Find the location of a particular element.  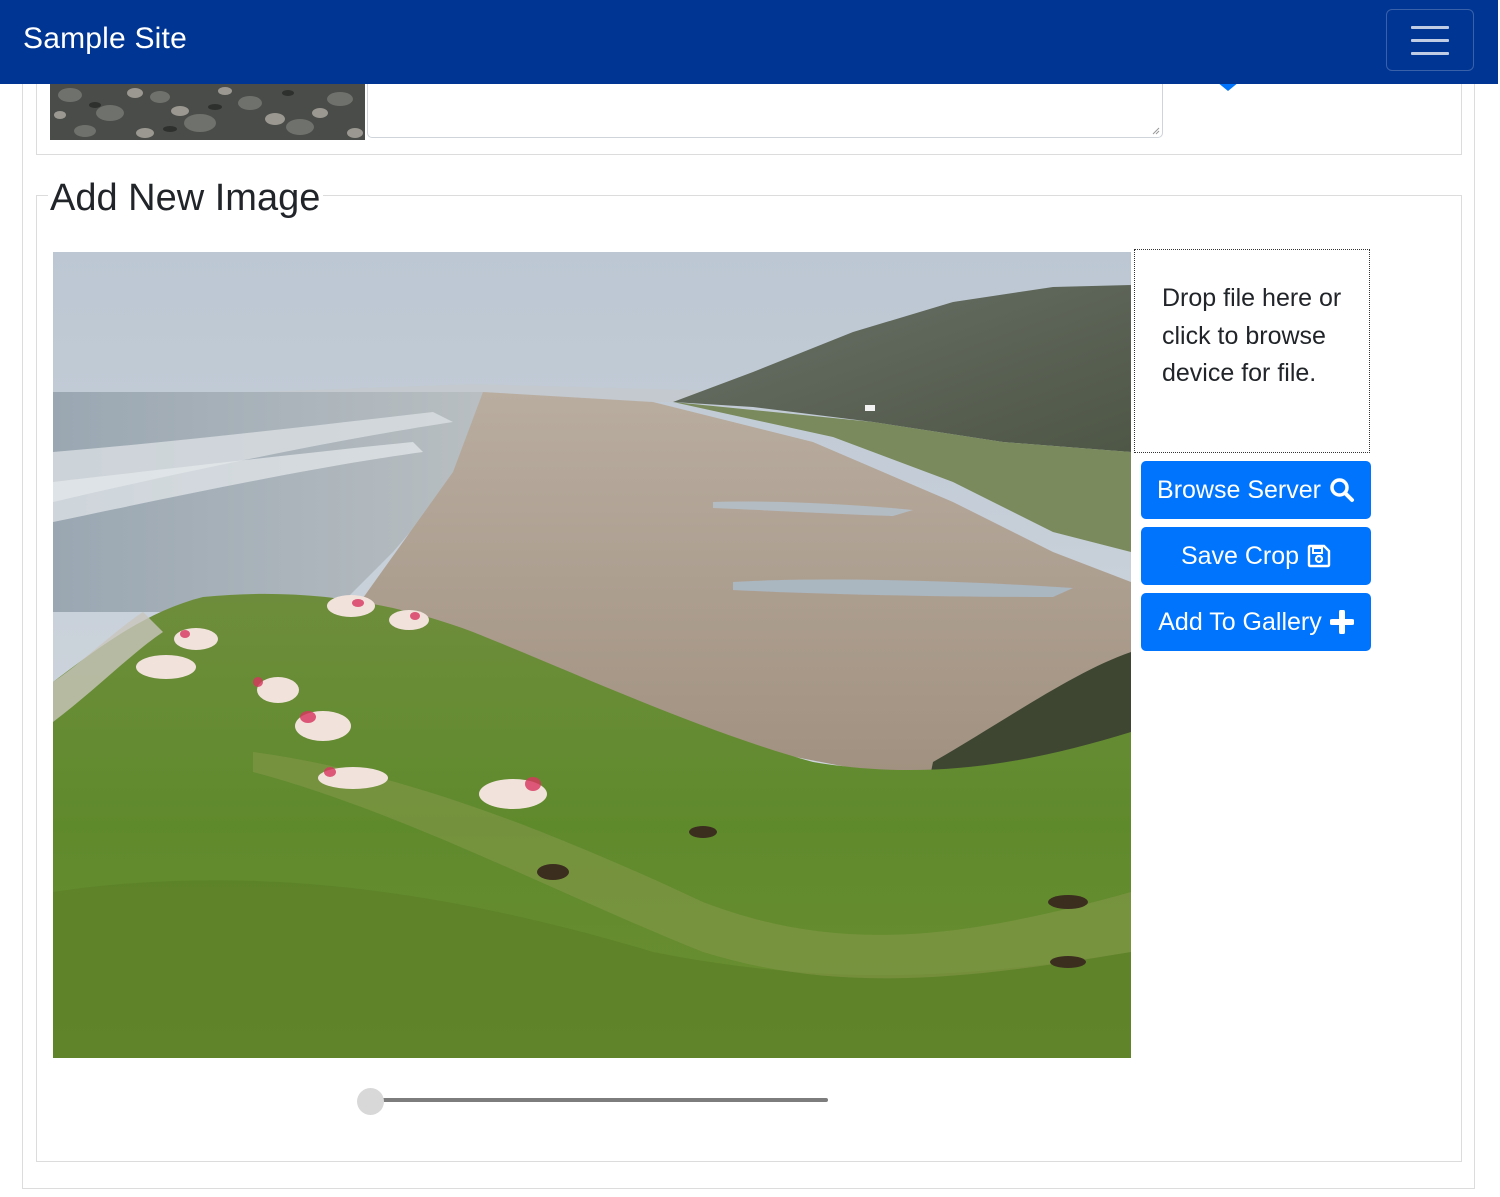

search-icon is located at coordinates (1342, 490).